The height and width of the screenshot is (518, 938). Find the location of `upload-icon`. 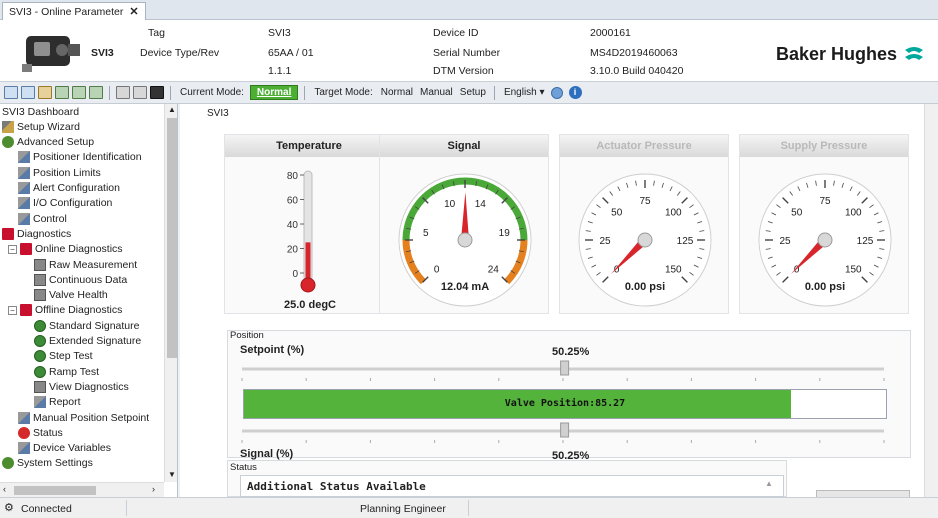

upload-icon is located at coordinates (62, 92).